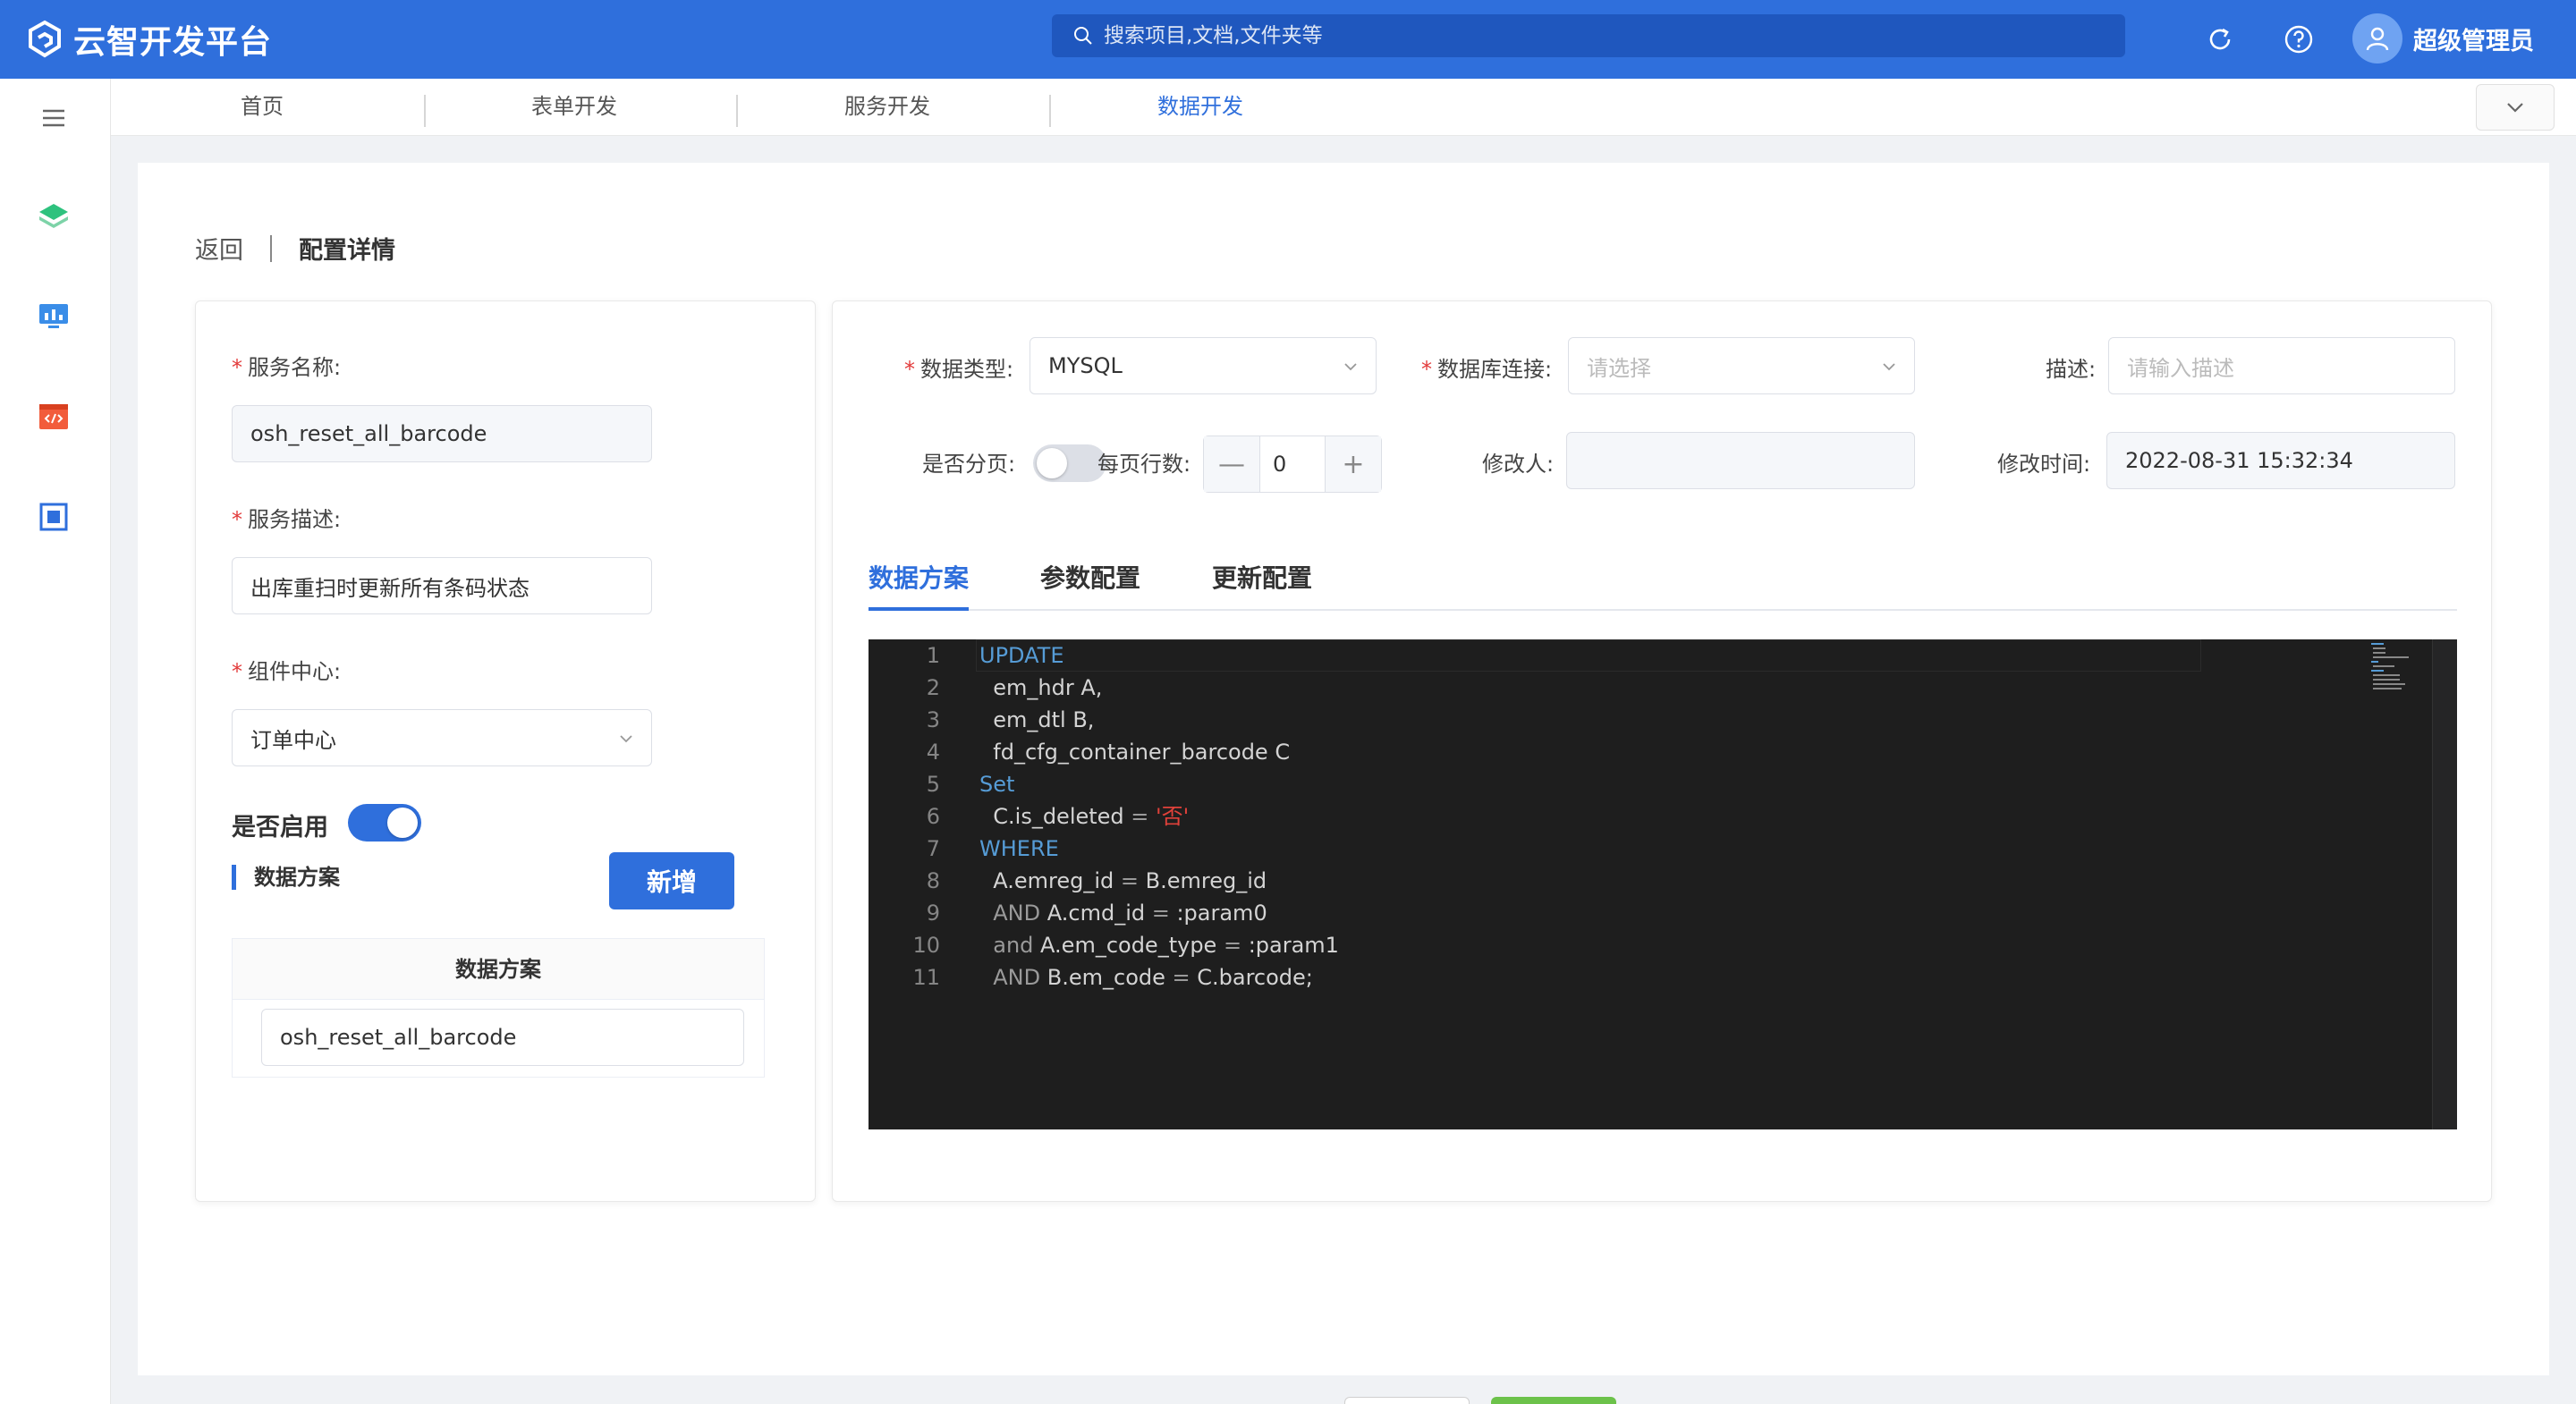 The width and height of the screenshot is (2576, 1404). I want to click on paging-toggle, so click(1069, 463).